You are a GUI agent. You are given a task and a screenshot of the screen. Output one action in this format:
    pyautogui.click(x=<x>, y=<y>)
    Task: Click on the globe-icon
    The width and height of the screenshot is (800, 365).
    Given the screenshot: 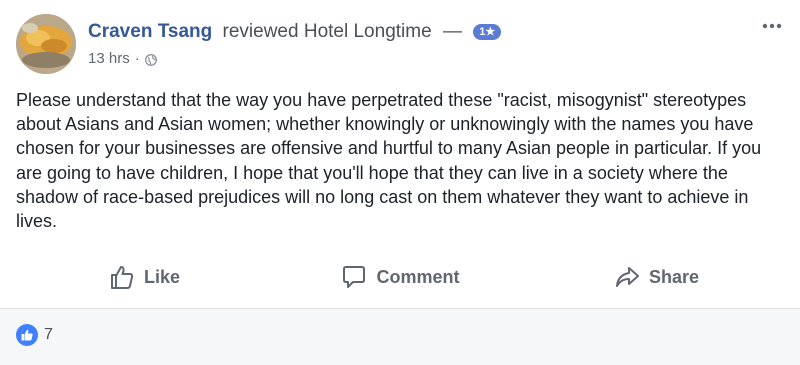 What is the action you would take?
    pyautogui.click(x=150, y=59)
    